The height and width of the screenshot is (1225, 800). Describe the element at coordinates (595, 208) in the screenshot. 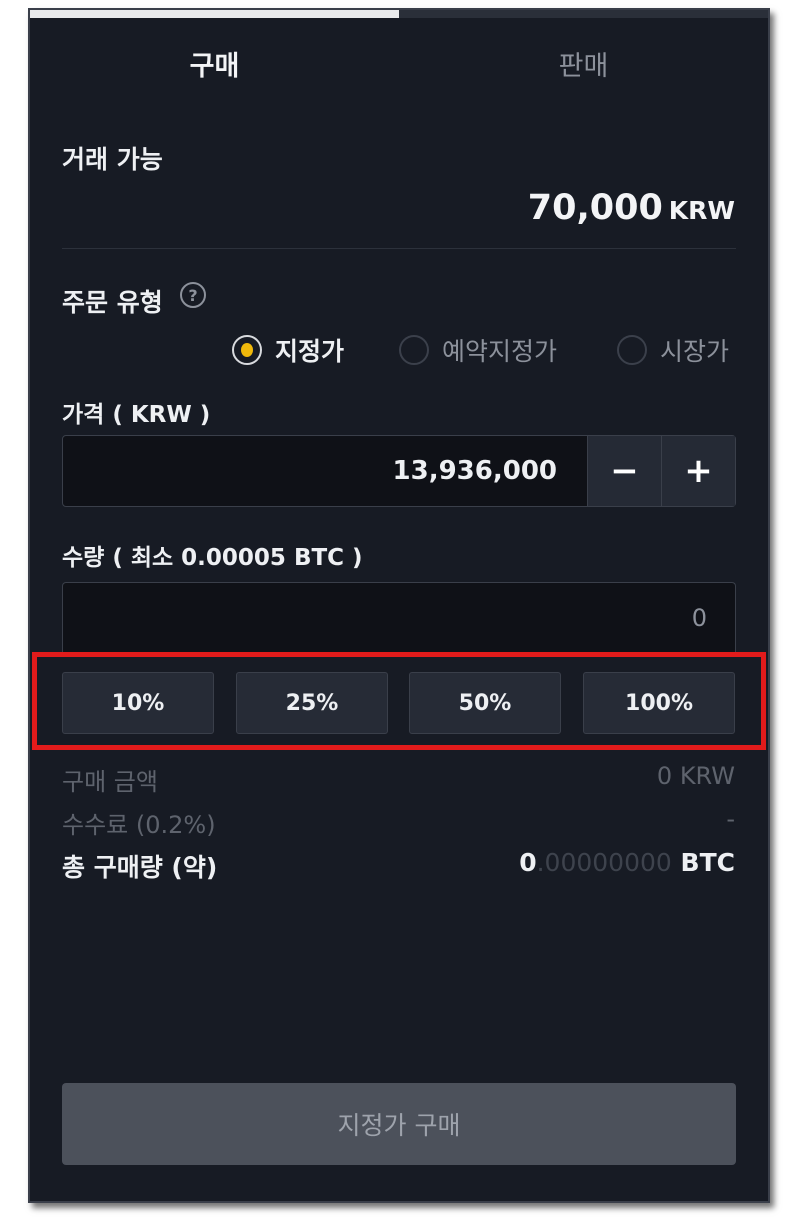

I see `available-amount-value: 70,000` at that location.